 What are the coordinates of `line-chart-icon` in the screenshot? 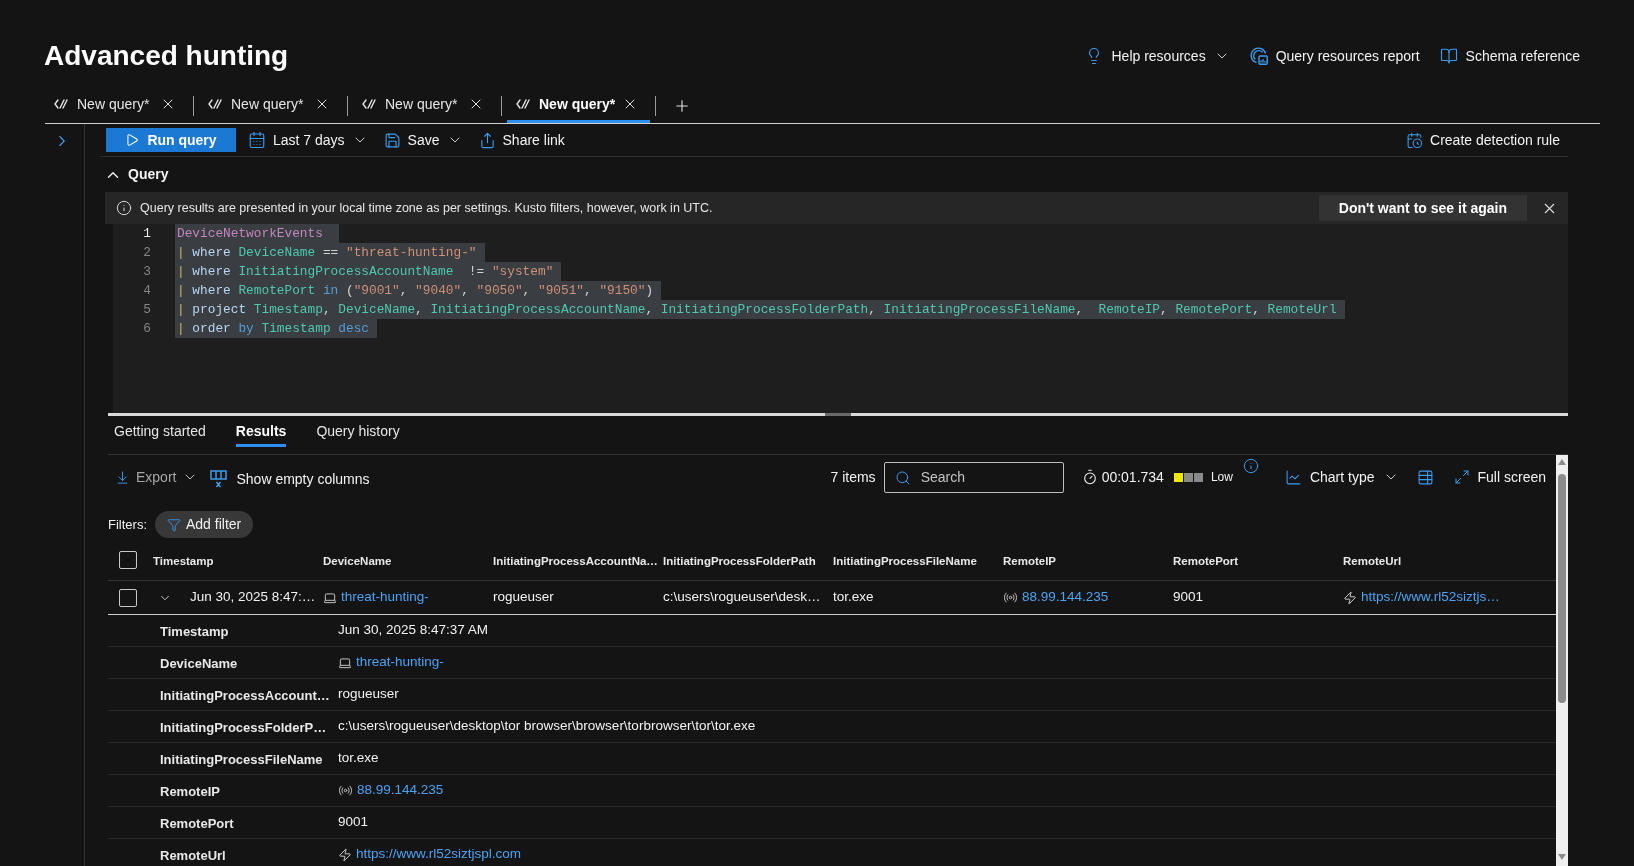 It's located at (1293, 477).